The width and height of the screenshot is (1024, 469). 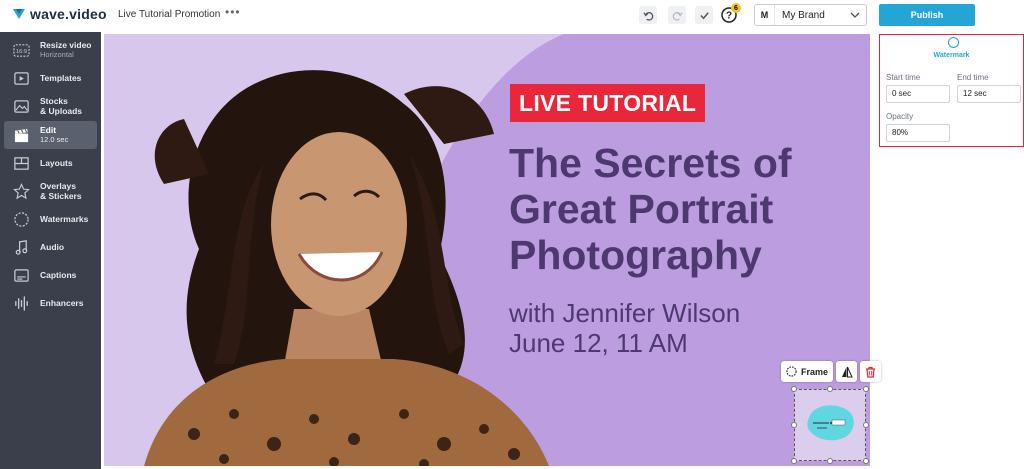 What do you see at coordinates (21, 106) in the screenshot?
I see `image-icon` at bounding box center [21, 106].